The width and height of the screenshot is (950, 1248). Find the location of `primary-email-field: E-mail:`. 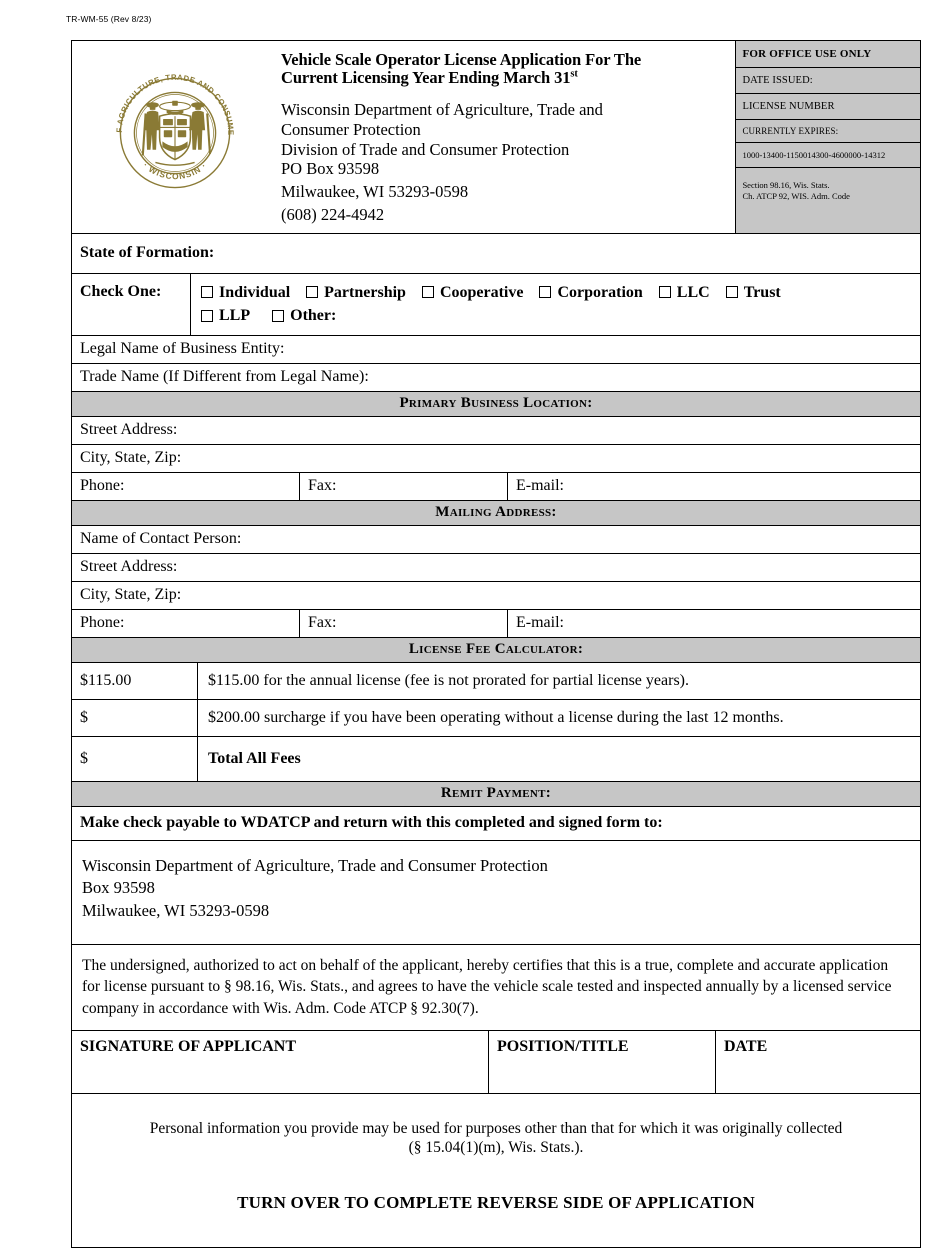

primary-email-field: E-mail: is located at coordinates (714, 486).